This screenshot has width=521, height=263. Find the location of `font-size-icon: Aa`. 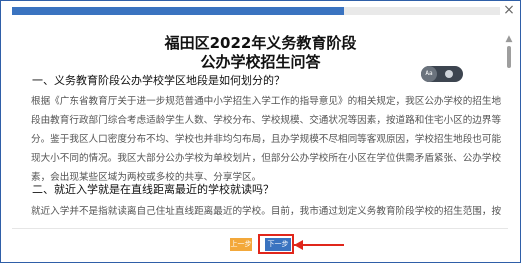

font-size-icon: Aa is located at coordinates (429, 74).